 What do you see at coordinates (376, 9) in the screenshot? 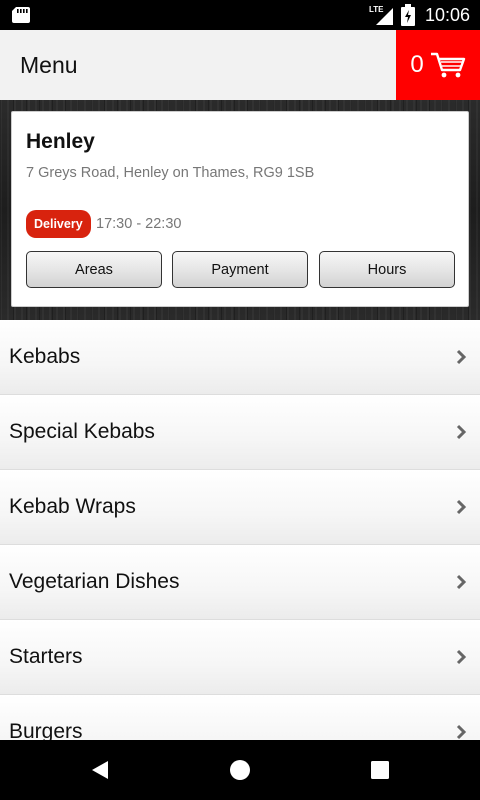
I see `network-type-label: LTE` at bounding box center [376, 9].